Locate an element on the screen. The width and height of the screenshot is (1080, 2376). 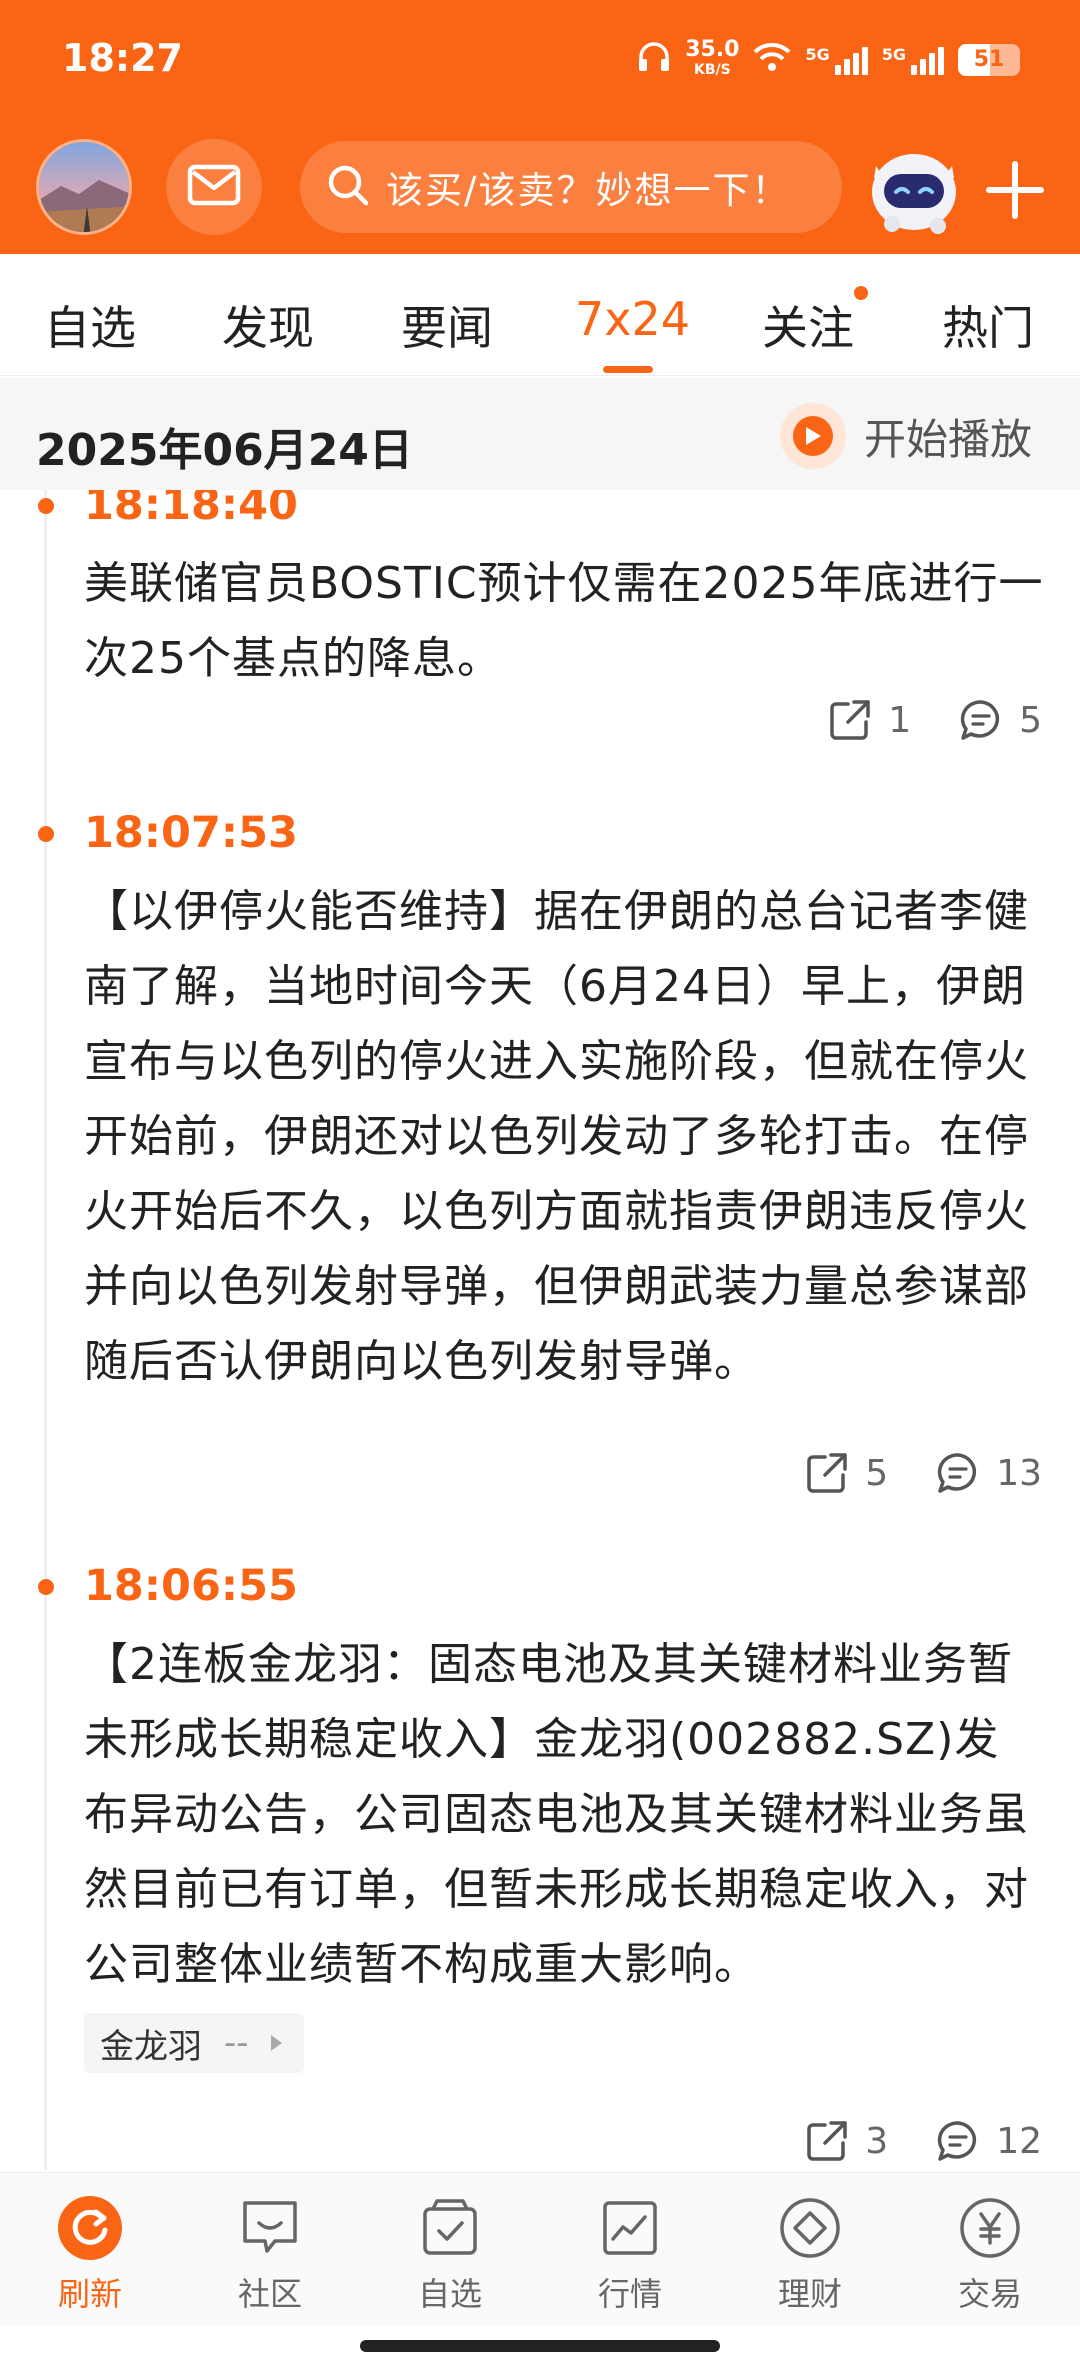
comment-count: 13 is located at coordinates (1019, 1473).